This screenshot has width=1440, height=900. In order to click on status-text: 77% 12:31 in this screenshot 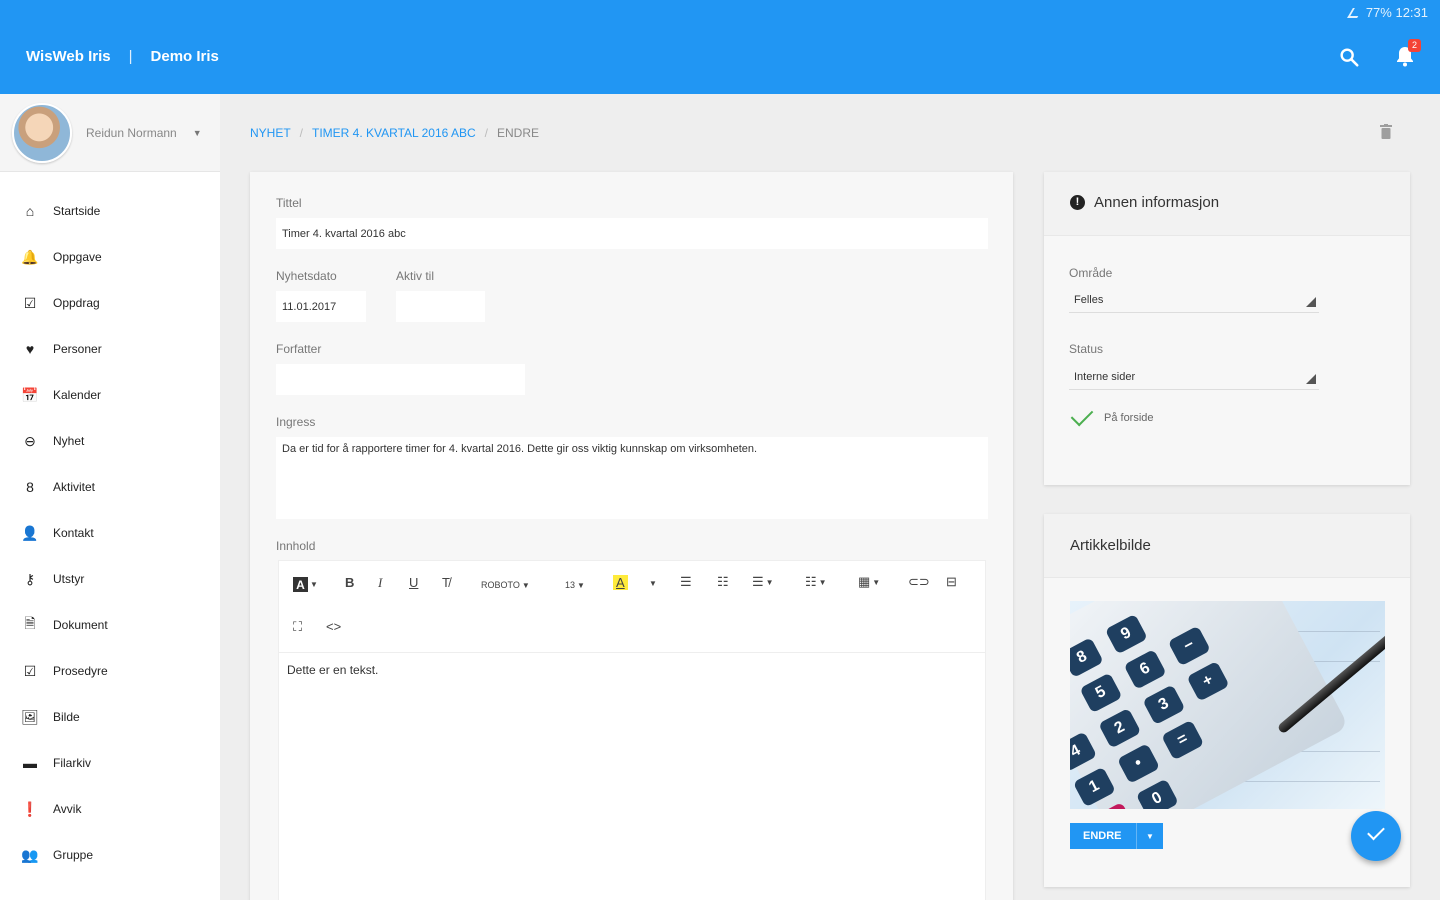, I will do `click(1396, 12)`.